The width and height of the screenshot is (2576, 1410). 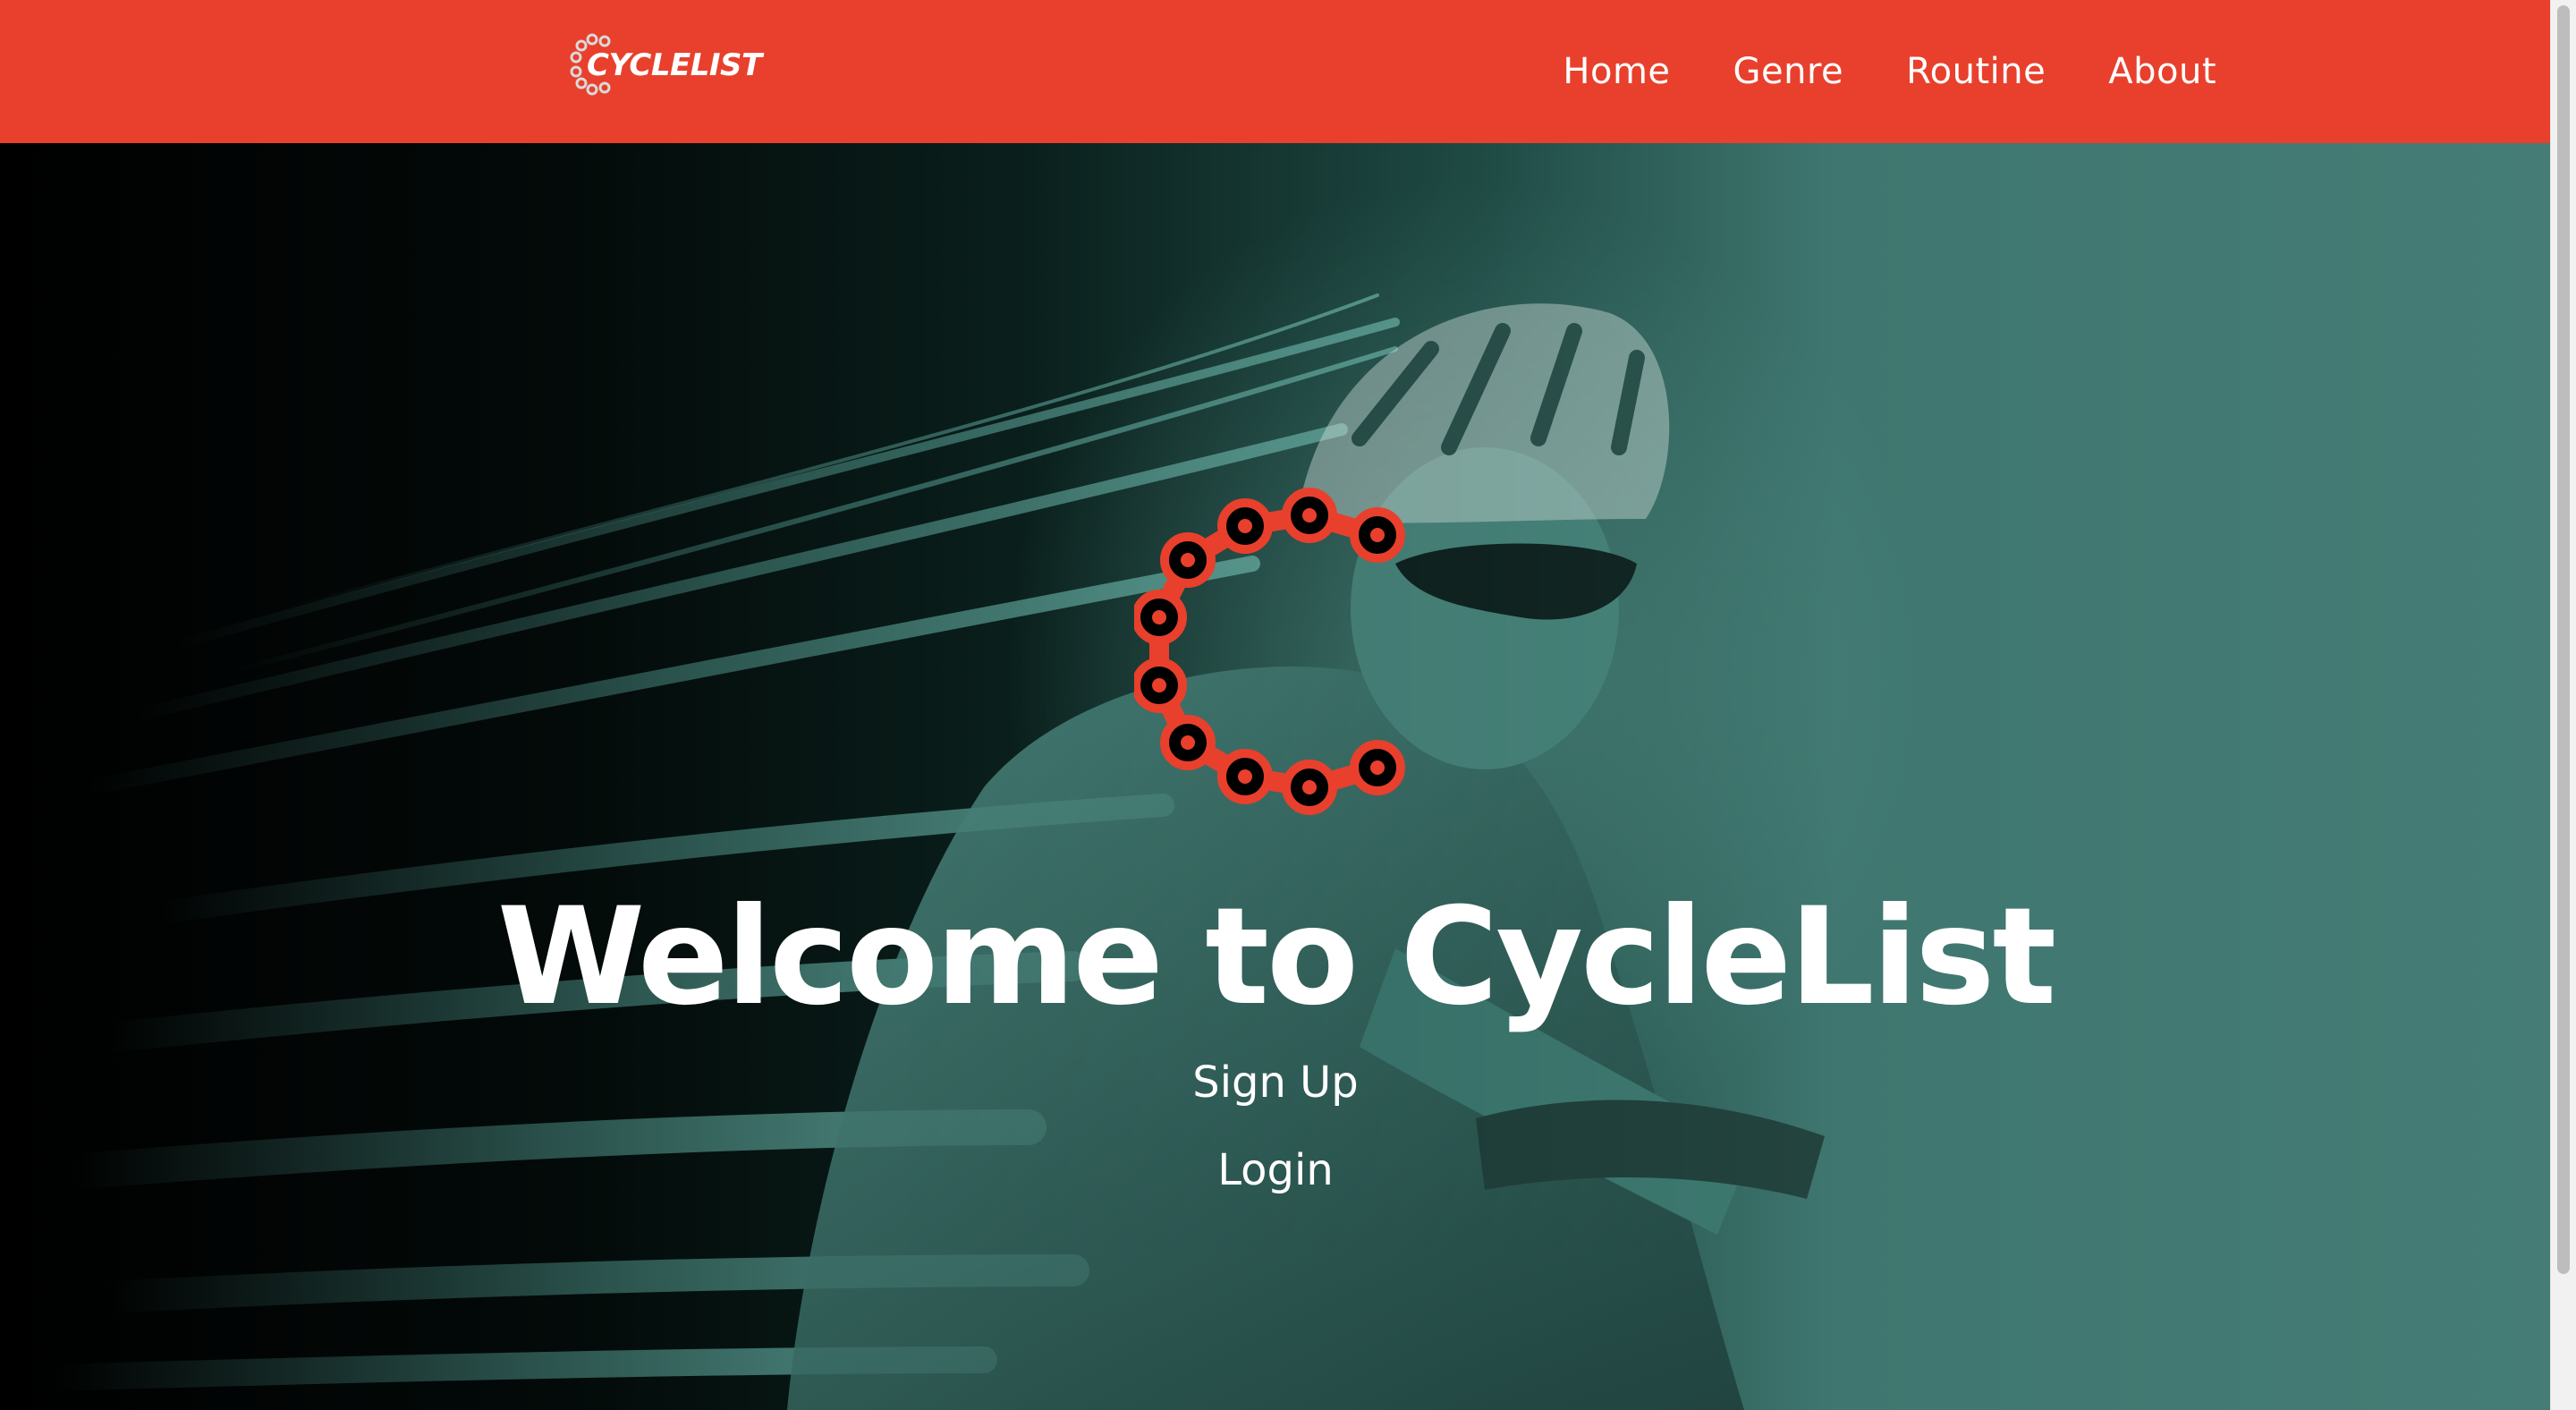 What do you see at coordinates (1269, 652) in the screenshot?
I see `chain-c-logo-icon` at bounding box center [1269, 652].